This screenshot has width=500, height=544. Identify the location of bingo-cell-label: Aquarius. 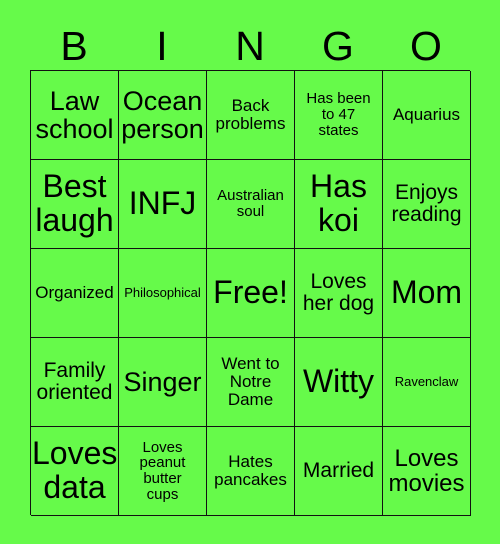
(426, 115).